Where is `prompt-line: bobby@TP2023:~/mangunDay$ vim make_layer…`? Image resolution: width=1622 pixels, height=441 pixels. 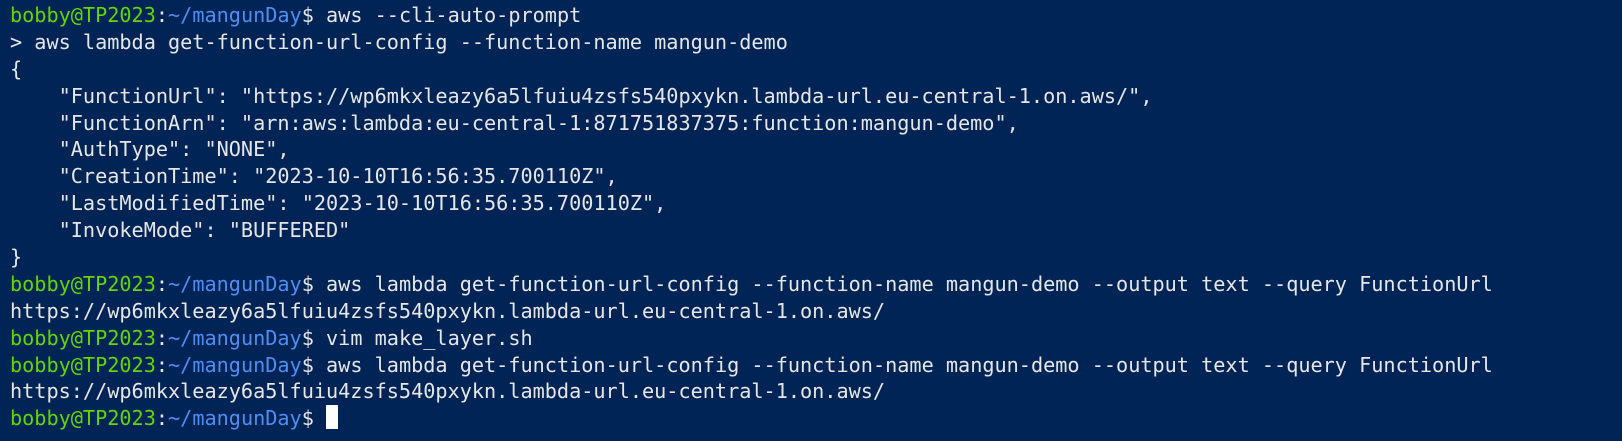
prompt-line: bobby@TP2023:~/mangunDay$ vim make_layer… is located at coordinates (816, 338).